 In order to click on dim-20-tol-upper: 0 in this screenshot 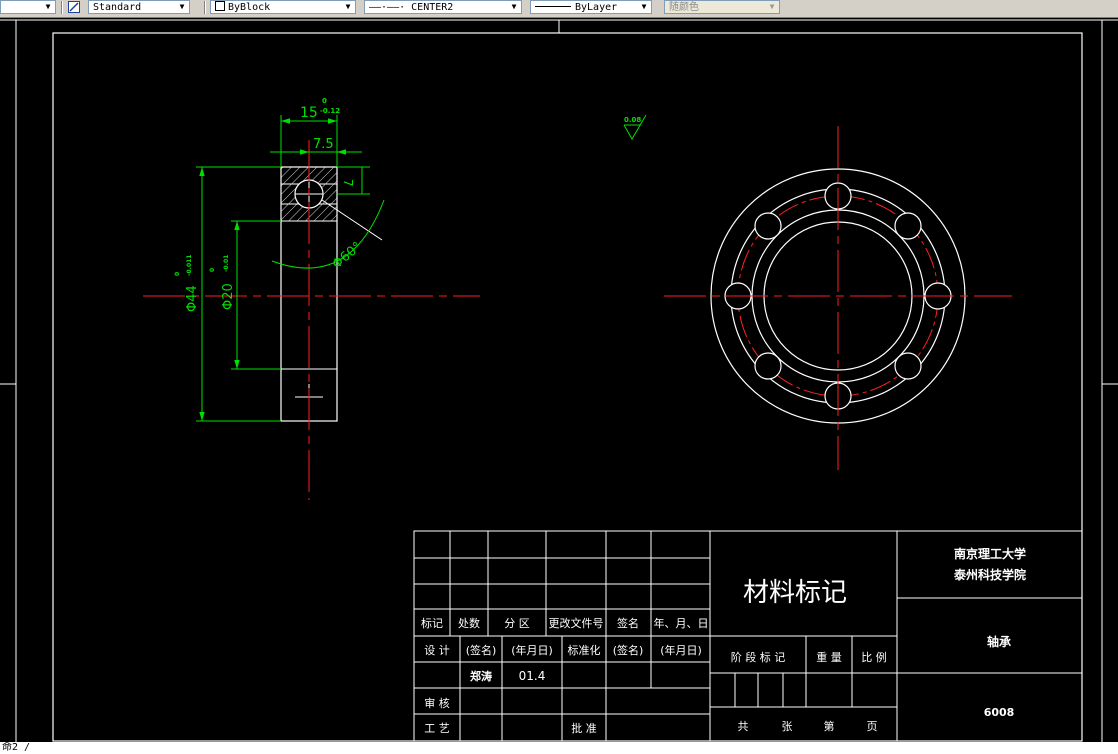, I will do `click(212, 270)`.